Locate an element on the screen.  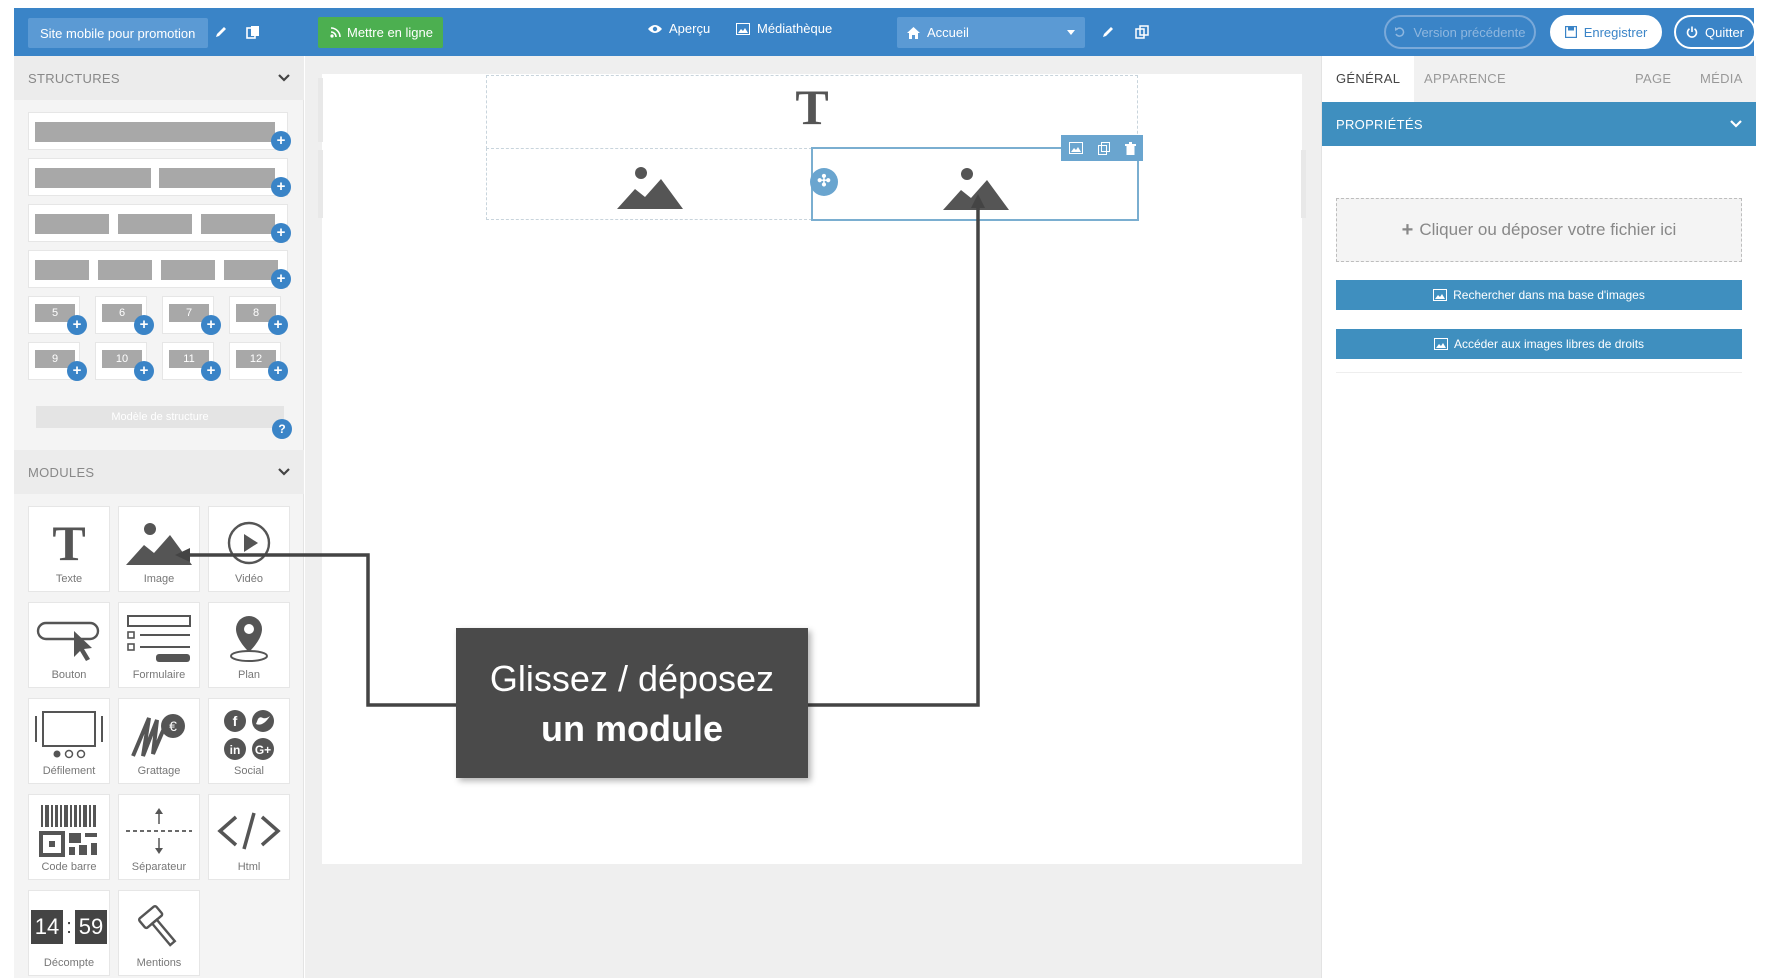
properties-title: PROPRIÉTÉS is located at coordinates (1379, 124).